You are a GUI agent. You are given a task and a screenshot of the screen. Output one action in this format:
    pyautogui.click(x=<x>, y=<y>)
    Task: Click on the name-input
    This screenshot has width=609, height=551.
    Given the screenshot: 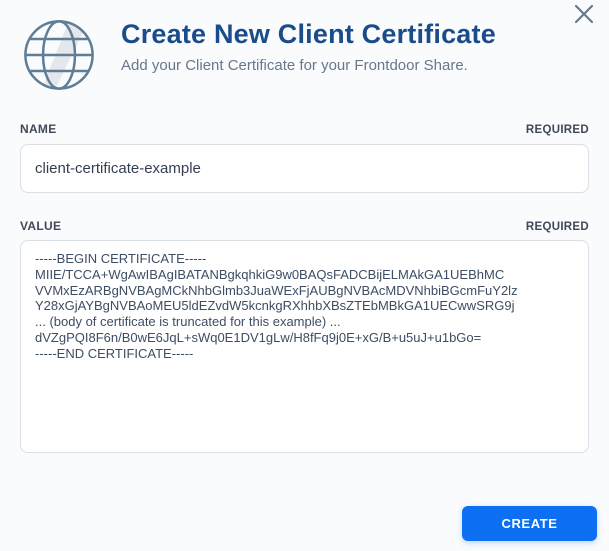 What is the action you would take?
    pyautogui.click(x=304, y=168)
    